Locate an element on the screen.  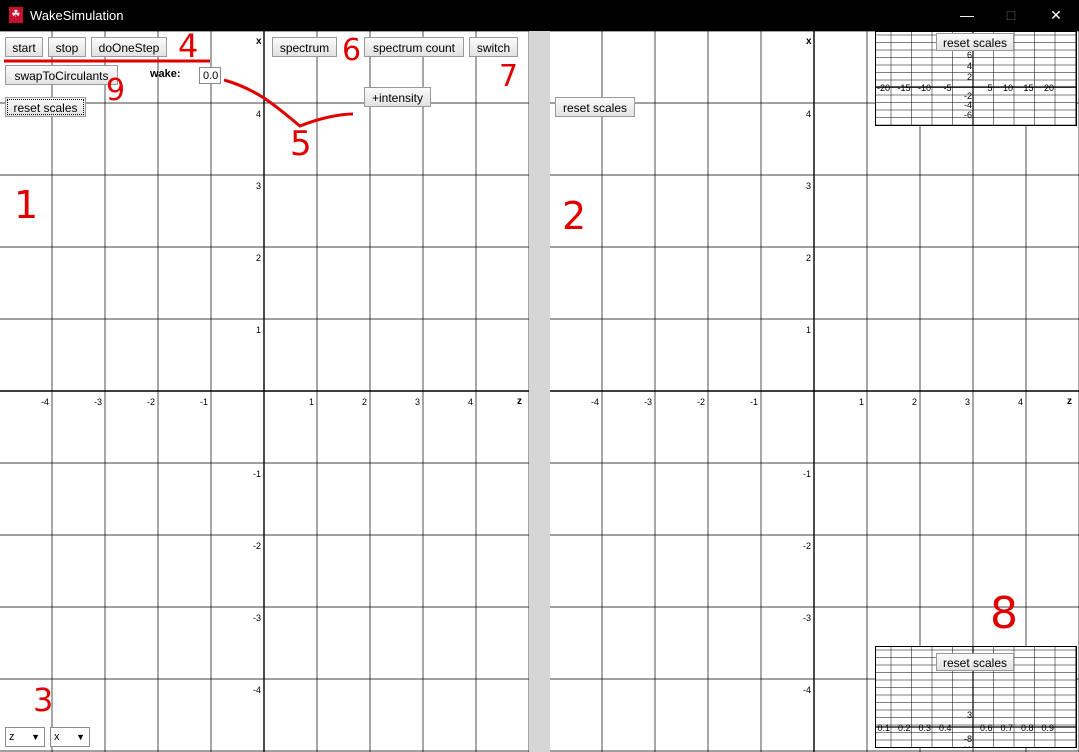
title-bar: ☘ WakeSimulation — □ ✕ is located at coordinates (539, 15).